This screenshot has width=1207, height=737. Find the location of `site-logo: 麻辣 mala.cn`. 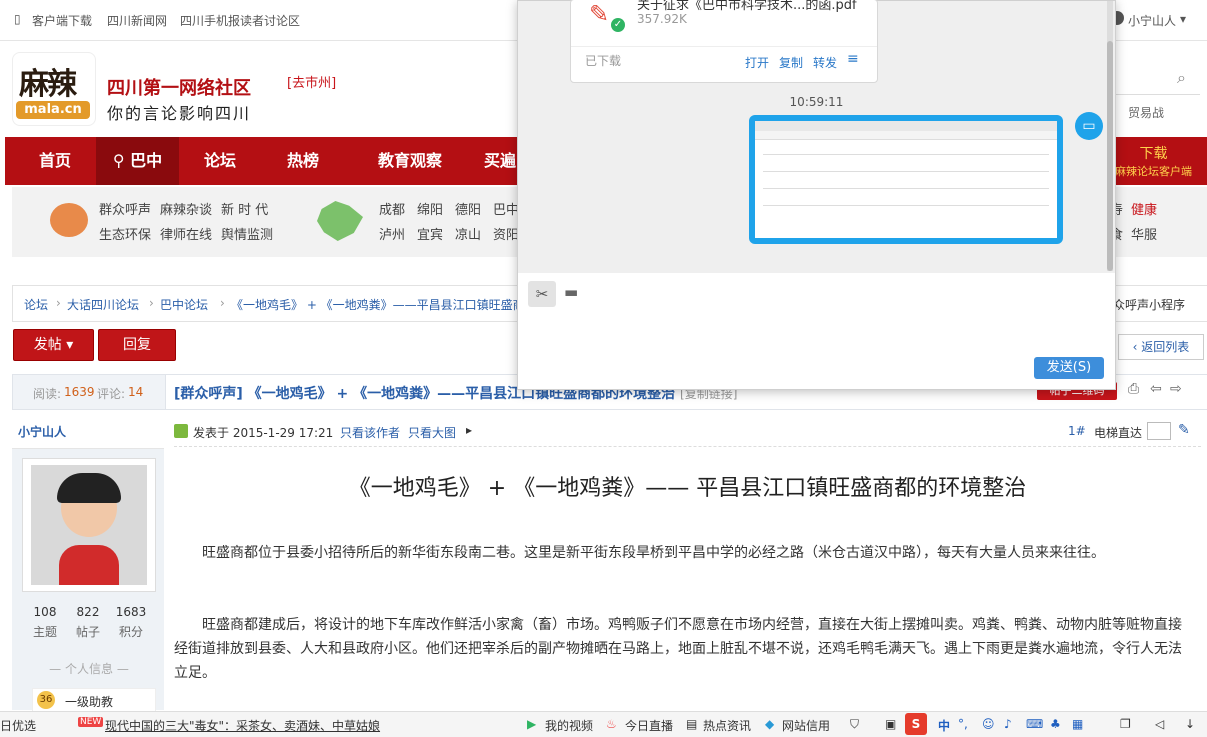

site-logo: 麻辣 mala.cn is located at coordinates (54, 89).